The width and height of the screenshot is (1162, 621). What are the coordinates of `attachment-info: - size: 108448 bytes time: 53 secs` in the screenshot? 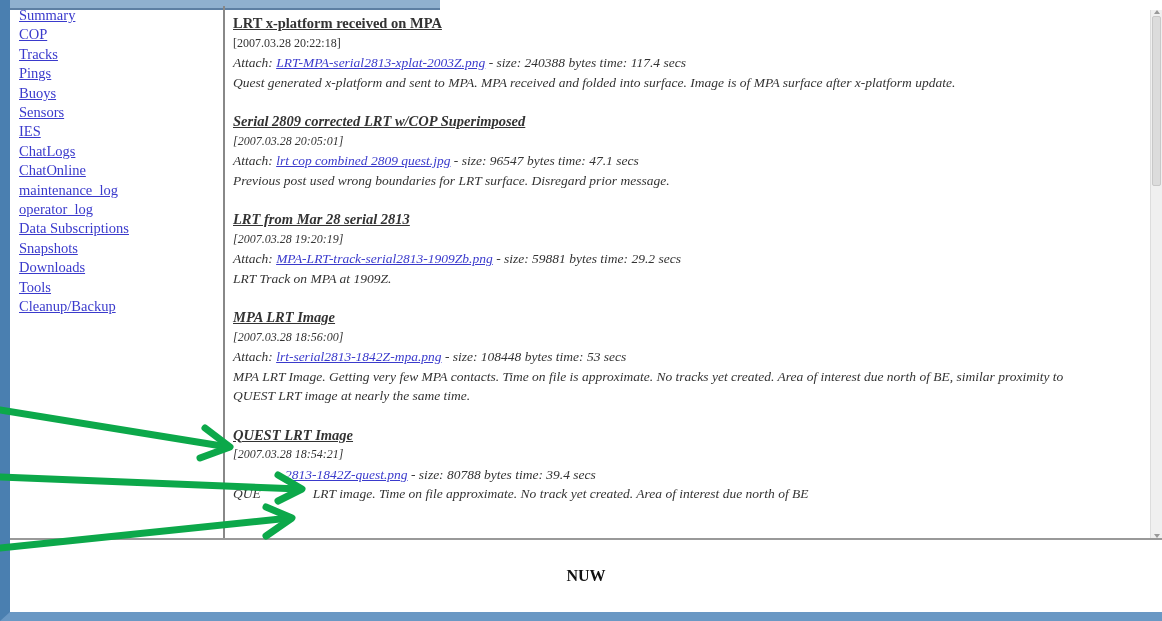 It's located at (535, 356).